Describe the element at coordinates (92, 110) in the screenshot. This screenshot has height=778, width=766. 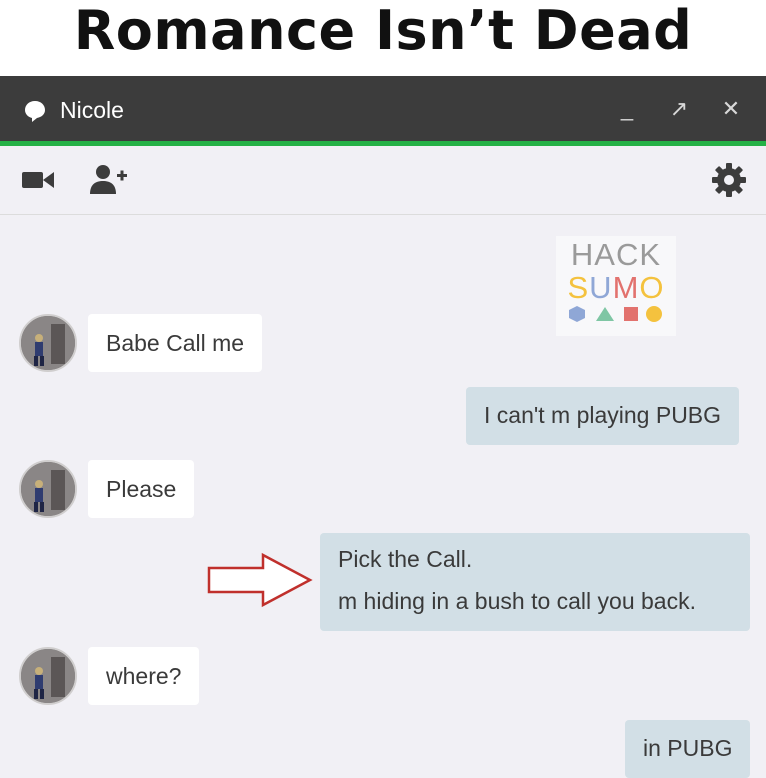
I see `contact-name: Nicole` at that location.